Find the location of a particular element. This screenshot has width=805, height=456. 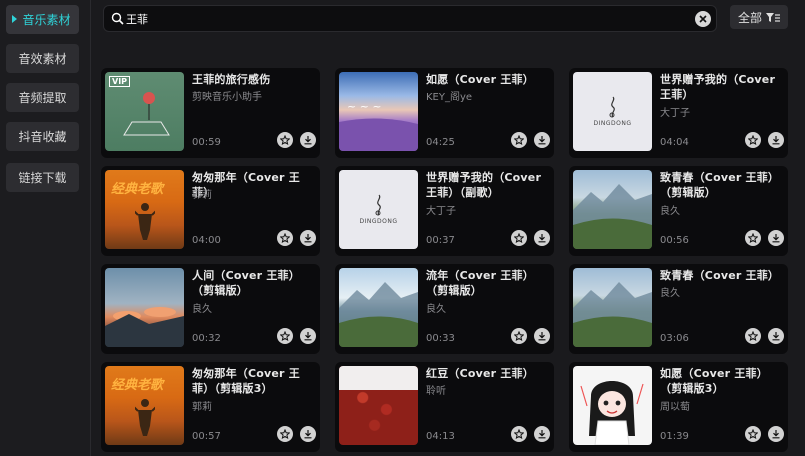

track-artist: KEY_阁ye is located at coordinates (449, 97).